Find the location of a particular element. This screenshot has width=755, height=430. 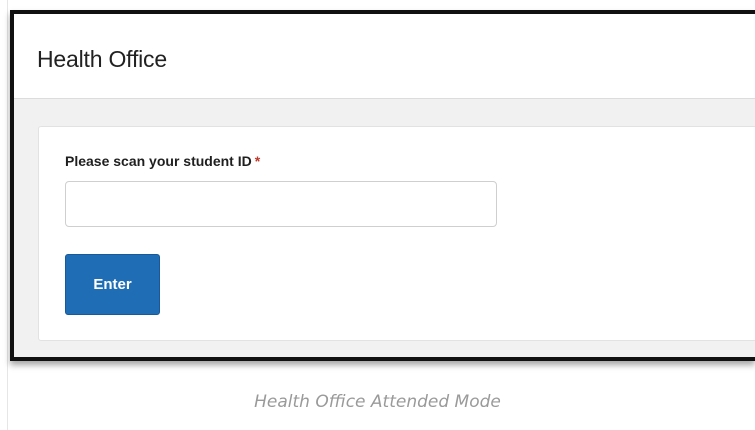

student-id-label: Please scan your student ID * is located at coordinates (162, 161).